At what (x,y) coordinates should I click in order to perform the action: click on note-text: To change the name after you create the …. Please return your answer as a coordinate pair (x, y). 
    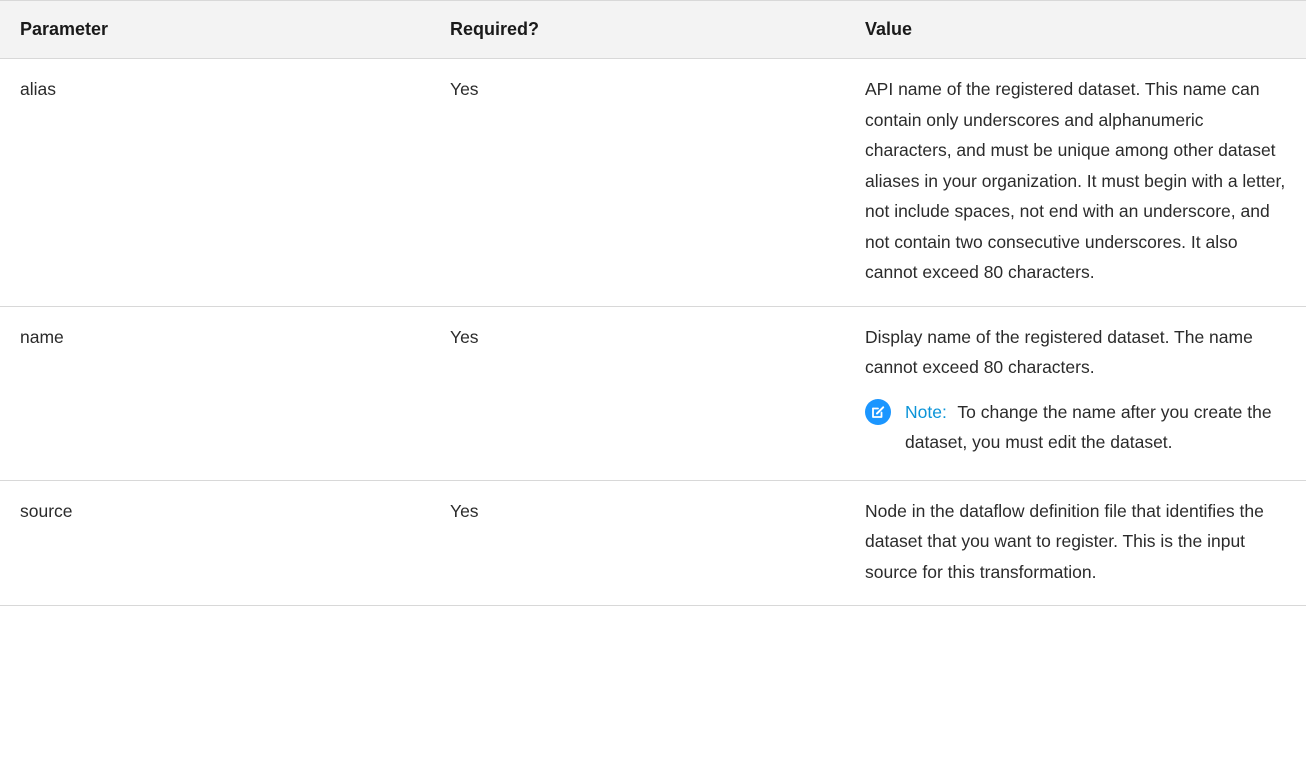
    Looking at the image, I should click on (1088, 427).